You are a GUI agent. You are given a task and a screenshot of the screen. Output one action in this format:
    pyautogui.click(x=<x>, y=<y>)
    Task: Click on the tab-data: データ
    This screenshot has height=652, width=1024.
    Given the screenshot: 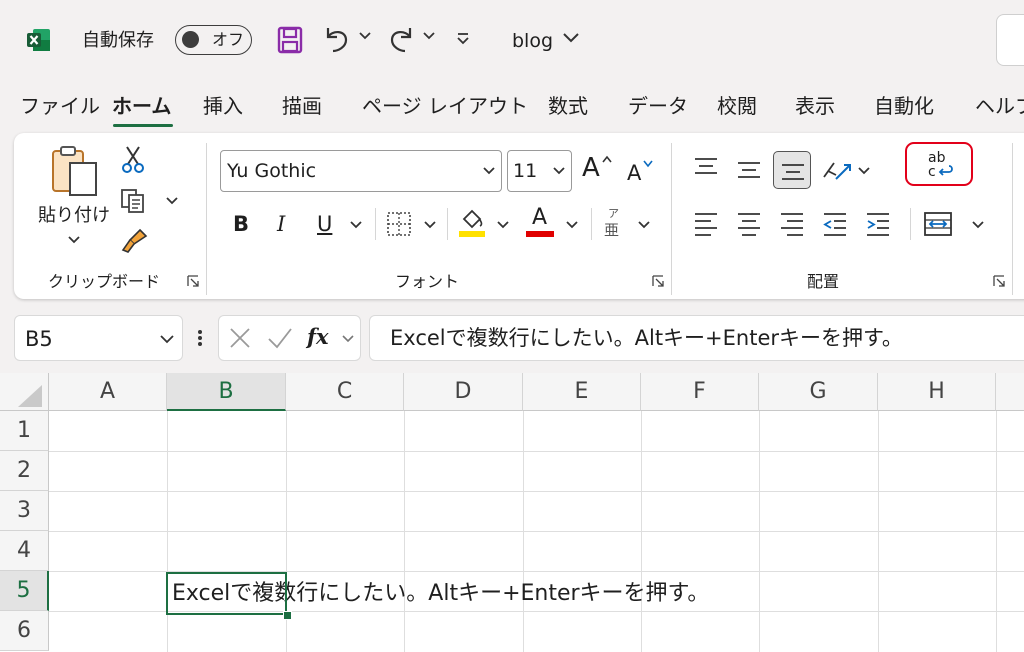 What is the action you would take?
    pyautogui.click(x=658, y=106)
    